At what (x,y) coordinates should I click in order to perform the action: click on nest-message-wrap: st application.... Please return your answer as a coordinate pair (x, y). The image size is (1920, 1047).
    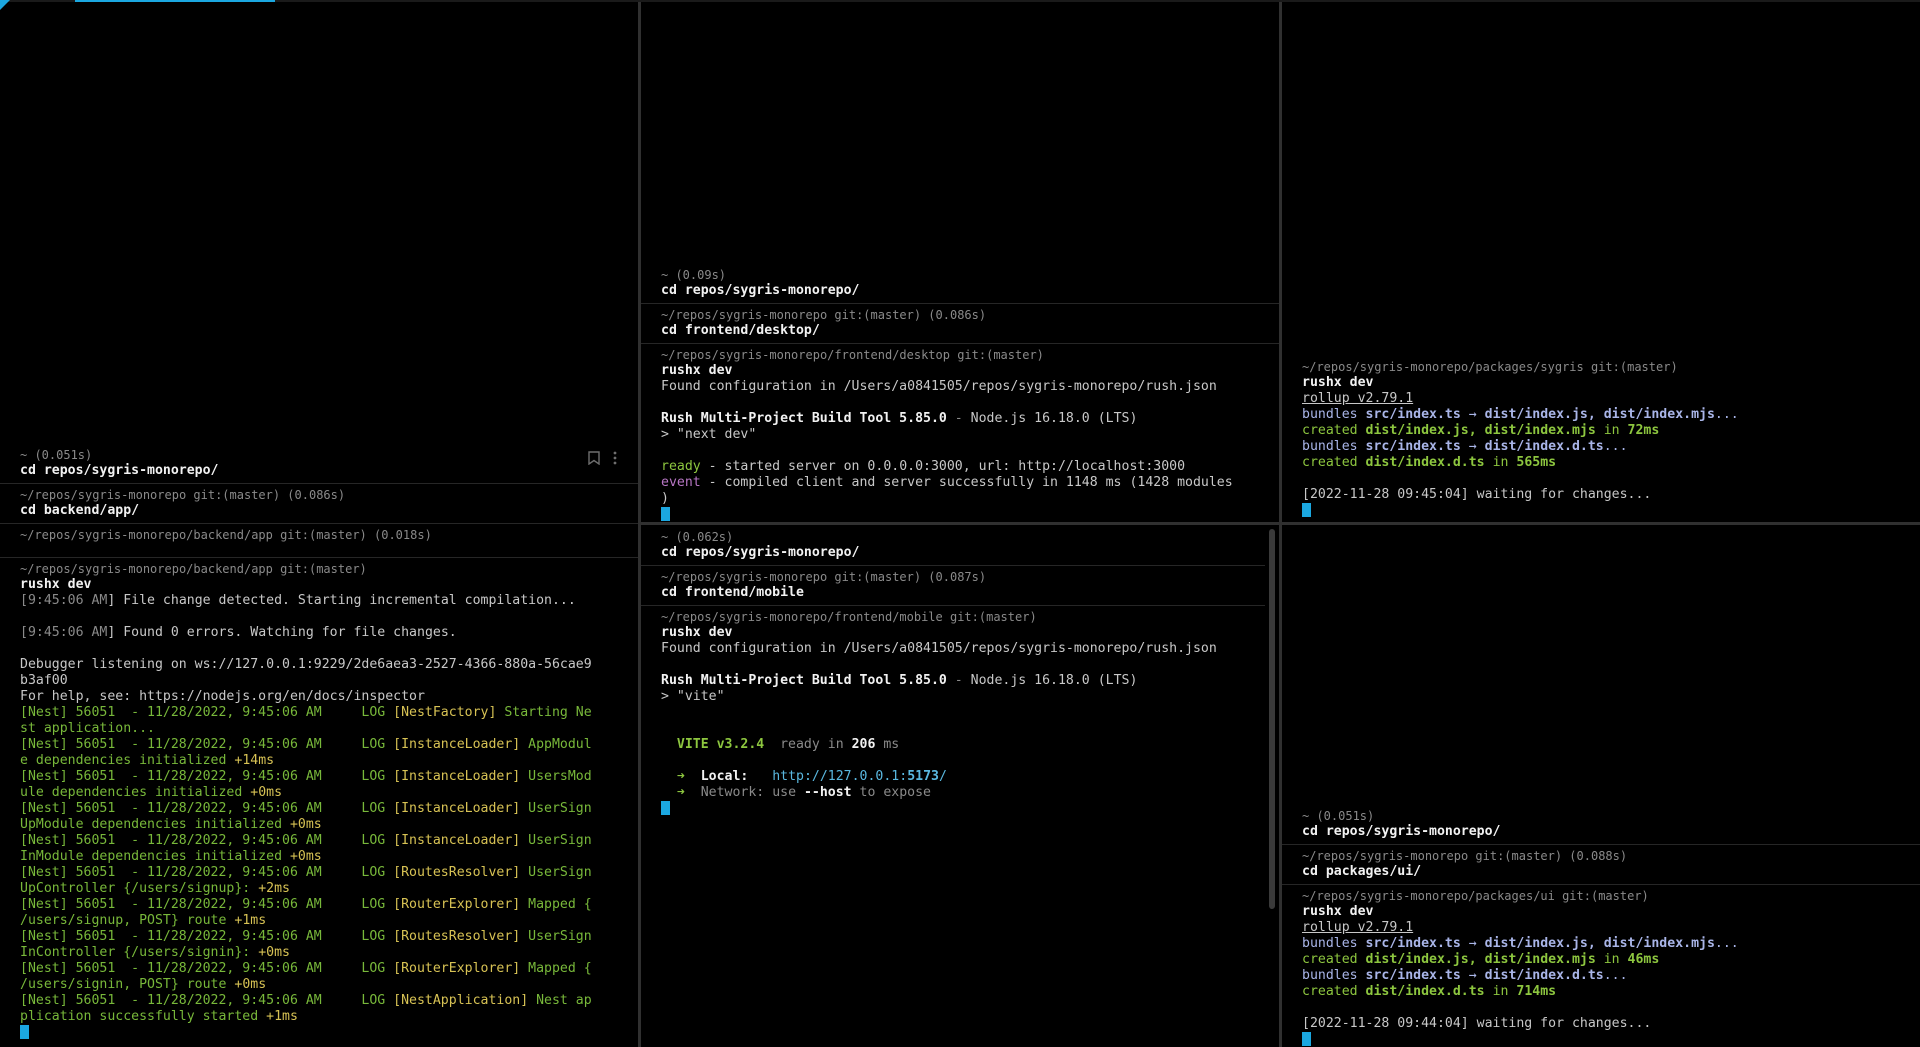
    Looking at the image, I should click on (87, 728).